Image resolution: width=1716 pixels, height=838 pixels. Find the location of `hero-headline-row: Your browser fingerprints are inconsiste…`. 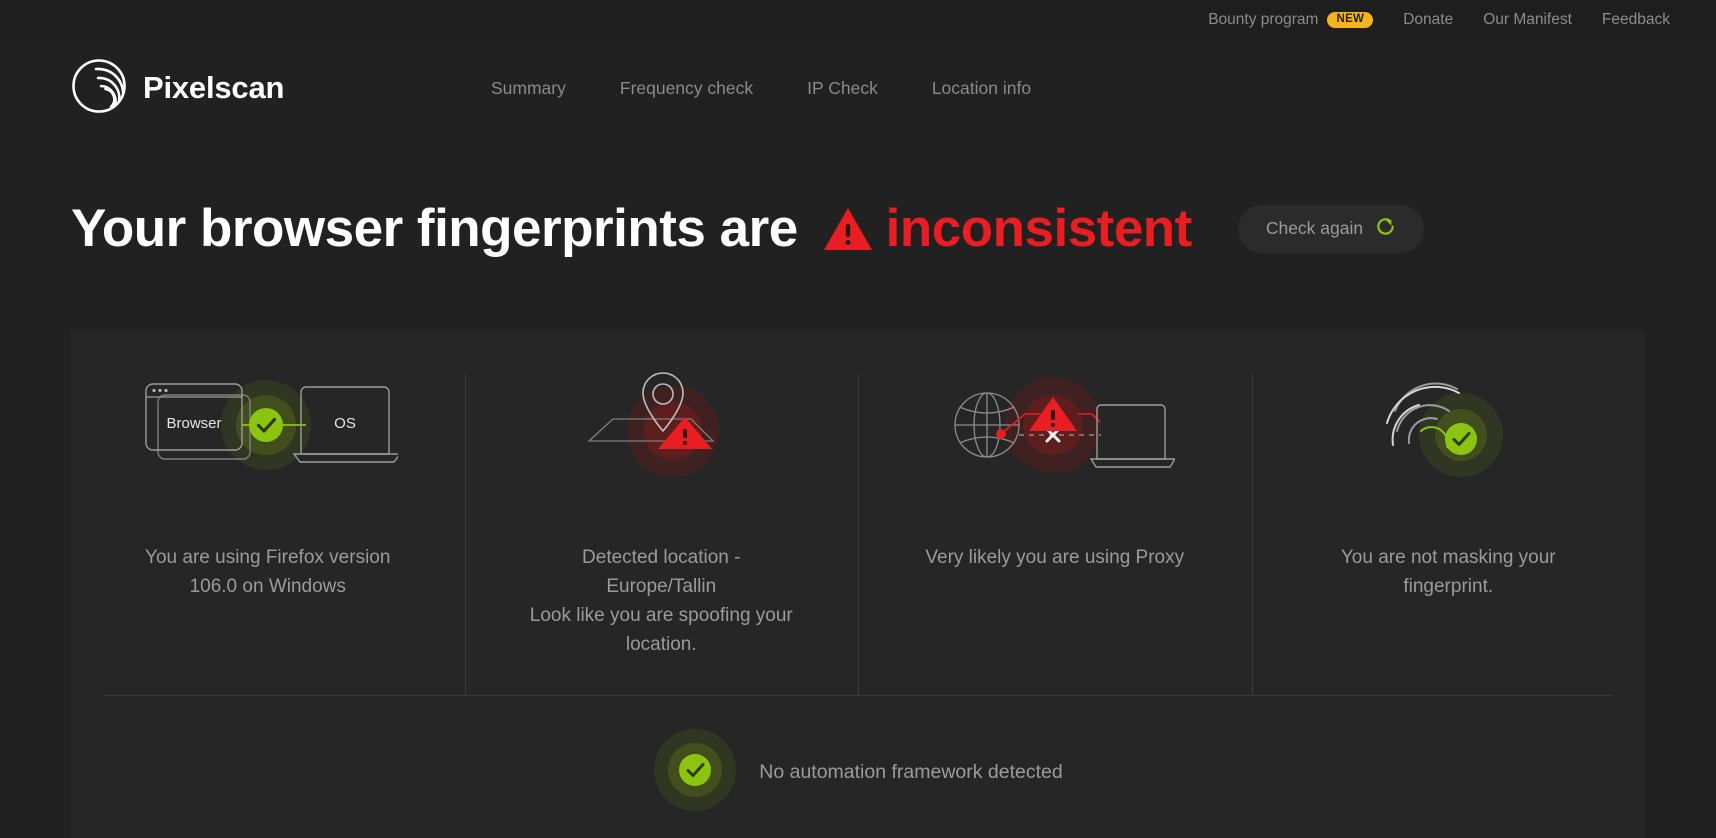

hero-headline-row: Your browser fingerprints are inconsiste… is located at coordinates (858, 228).